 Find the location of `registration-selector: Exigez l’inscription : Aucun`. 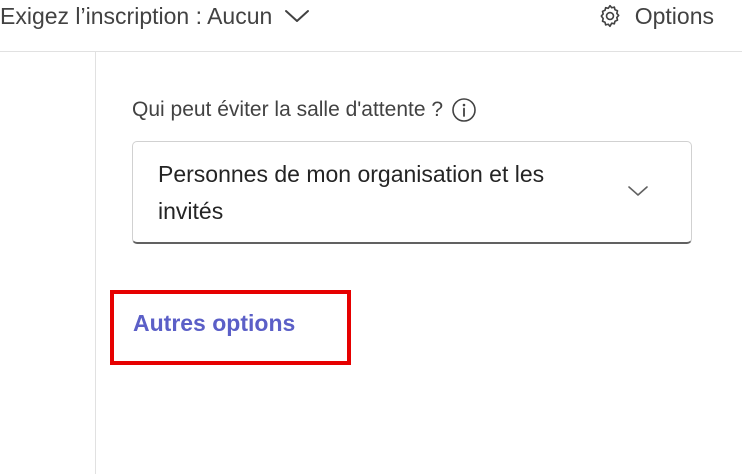

registration-selector: Exigez l’inscription : Aucun is located at coordinates (155, 16).